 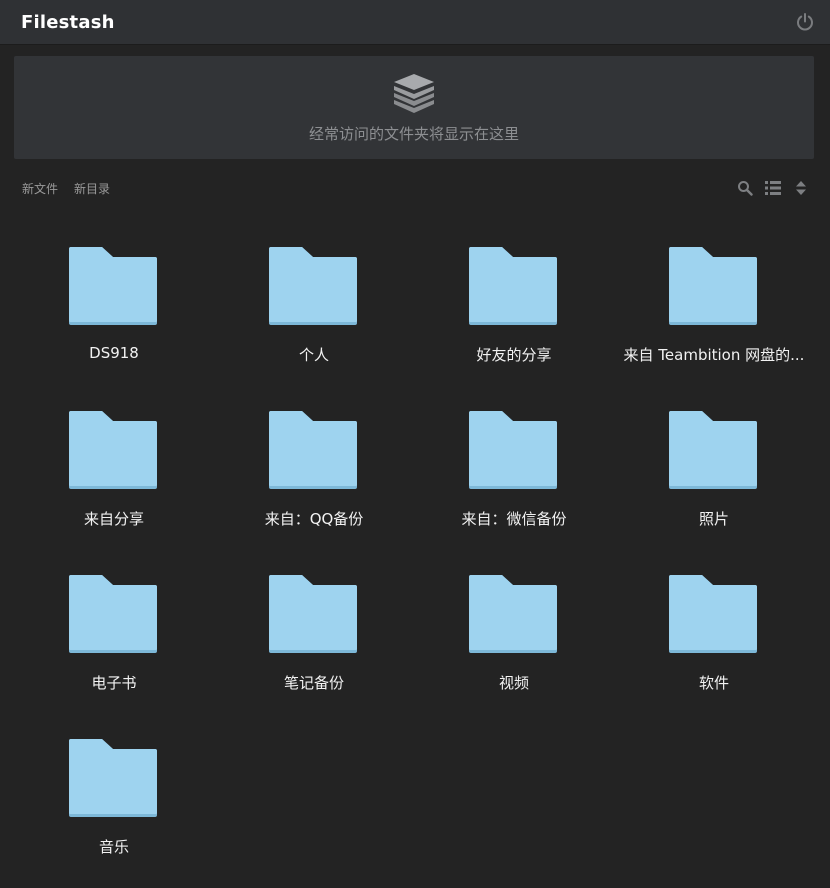 What do you see at coordinates (68, 22) in the screenshot?
I see `app-title: Filestash` at bounding box center [68, 22].